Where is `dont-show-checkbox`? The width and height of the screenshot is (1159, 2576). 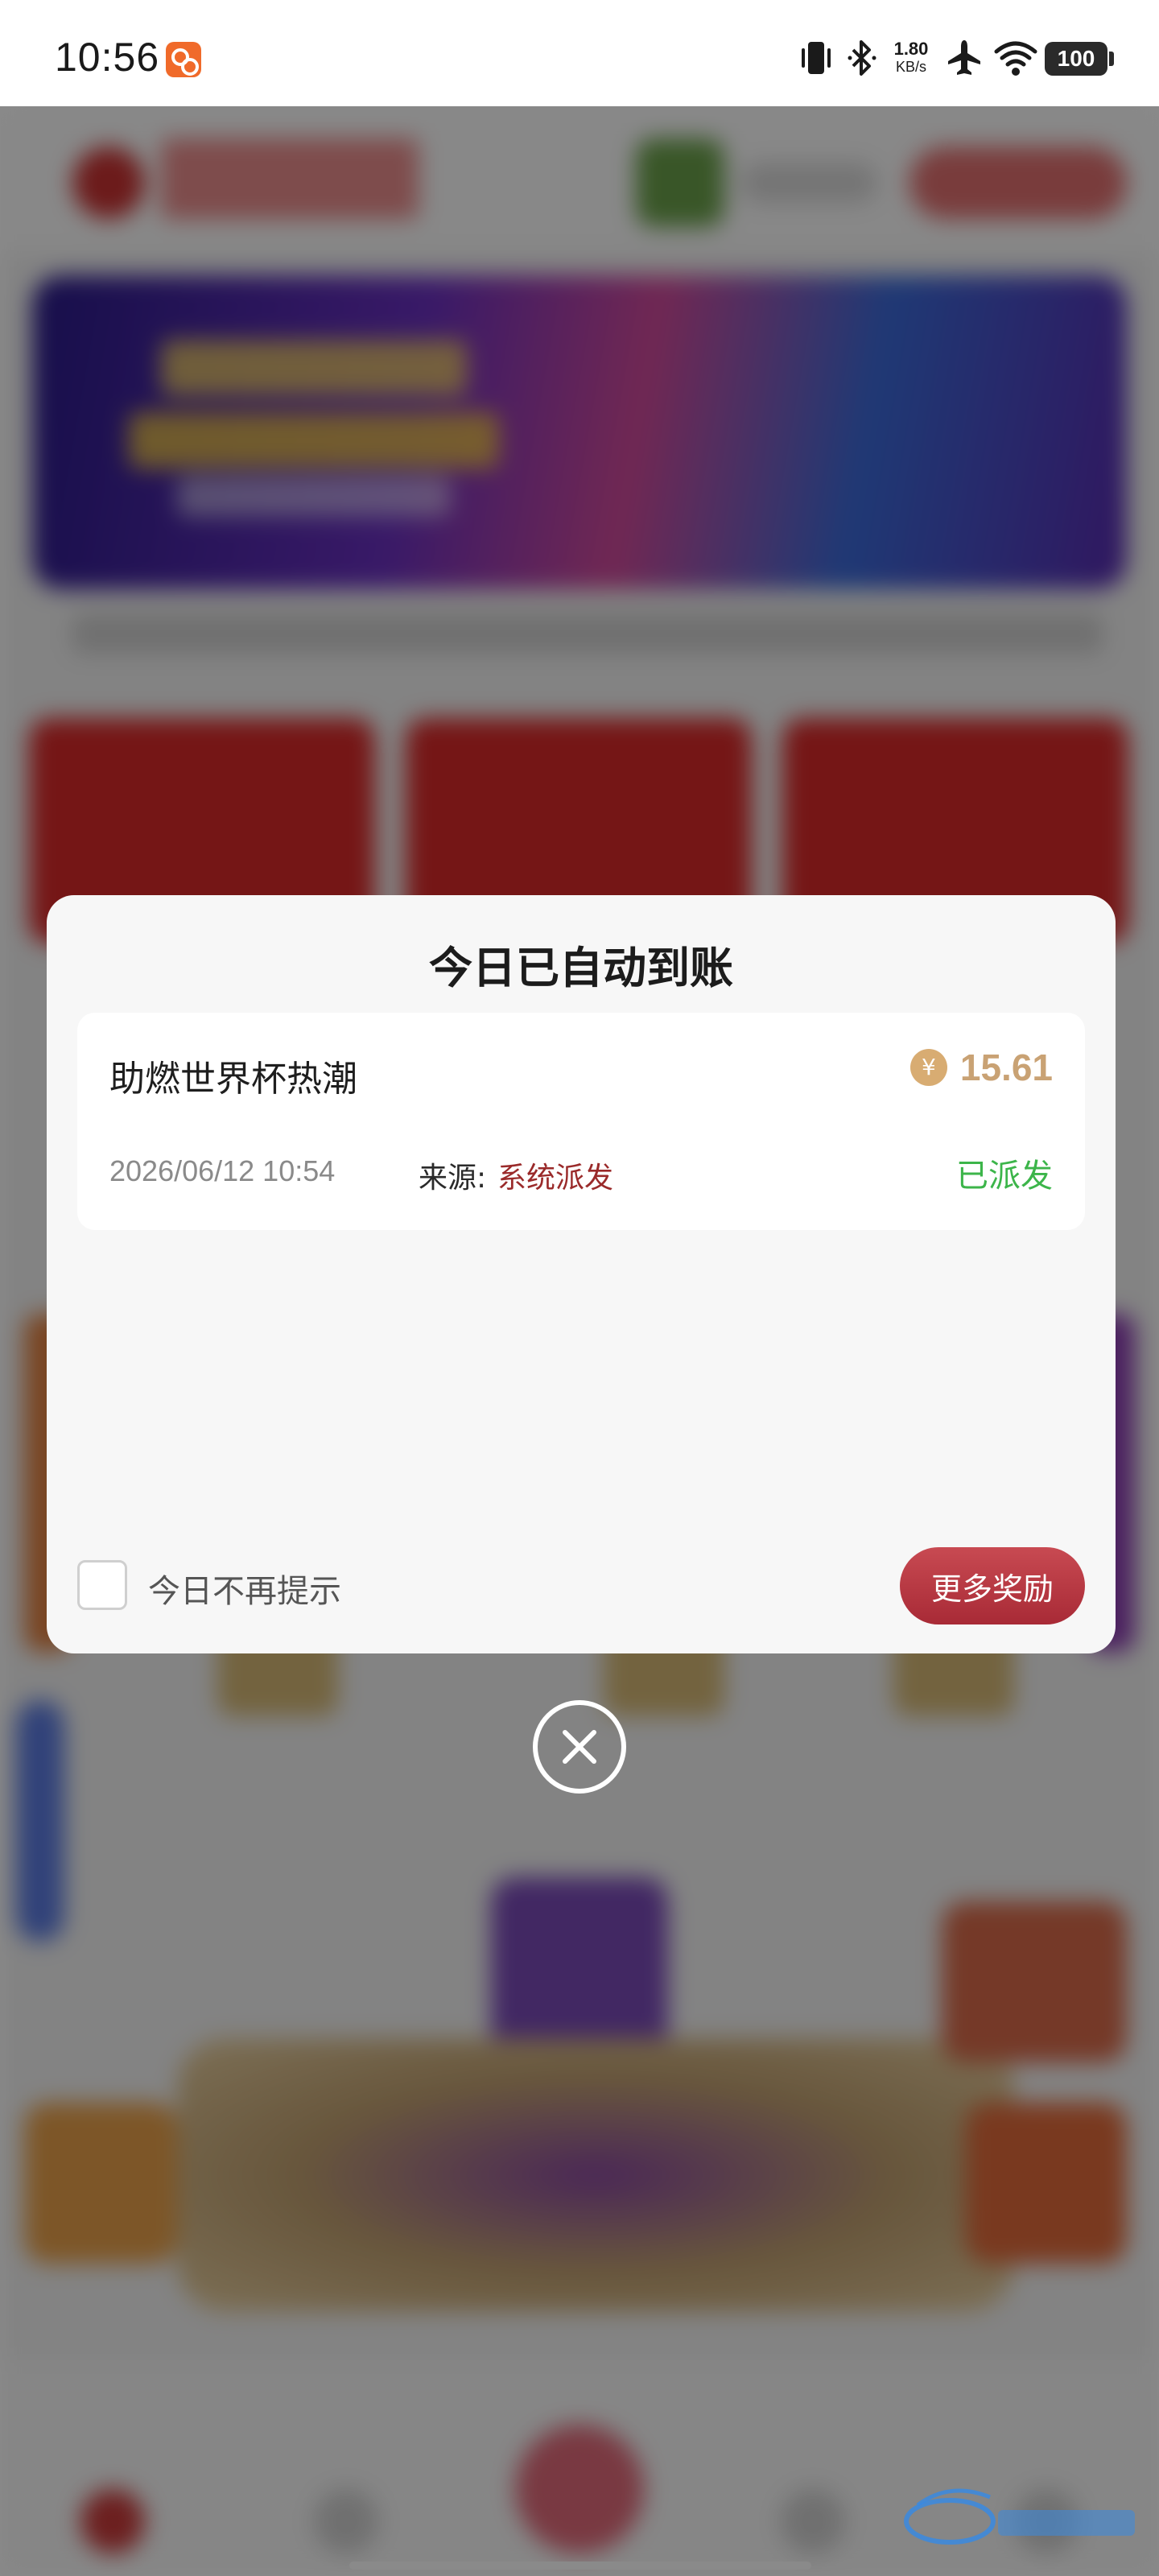
dont-show-checkbox is located at coordinates (102, 1585).